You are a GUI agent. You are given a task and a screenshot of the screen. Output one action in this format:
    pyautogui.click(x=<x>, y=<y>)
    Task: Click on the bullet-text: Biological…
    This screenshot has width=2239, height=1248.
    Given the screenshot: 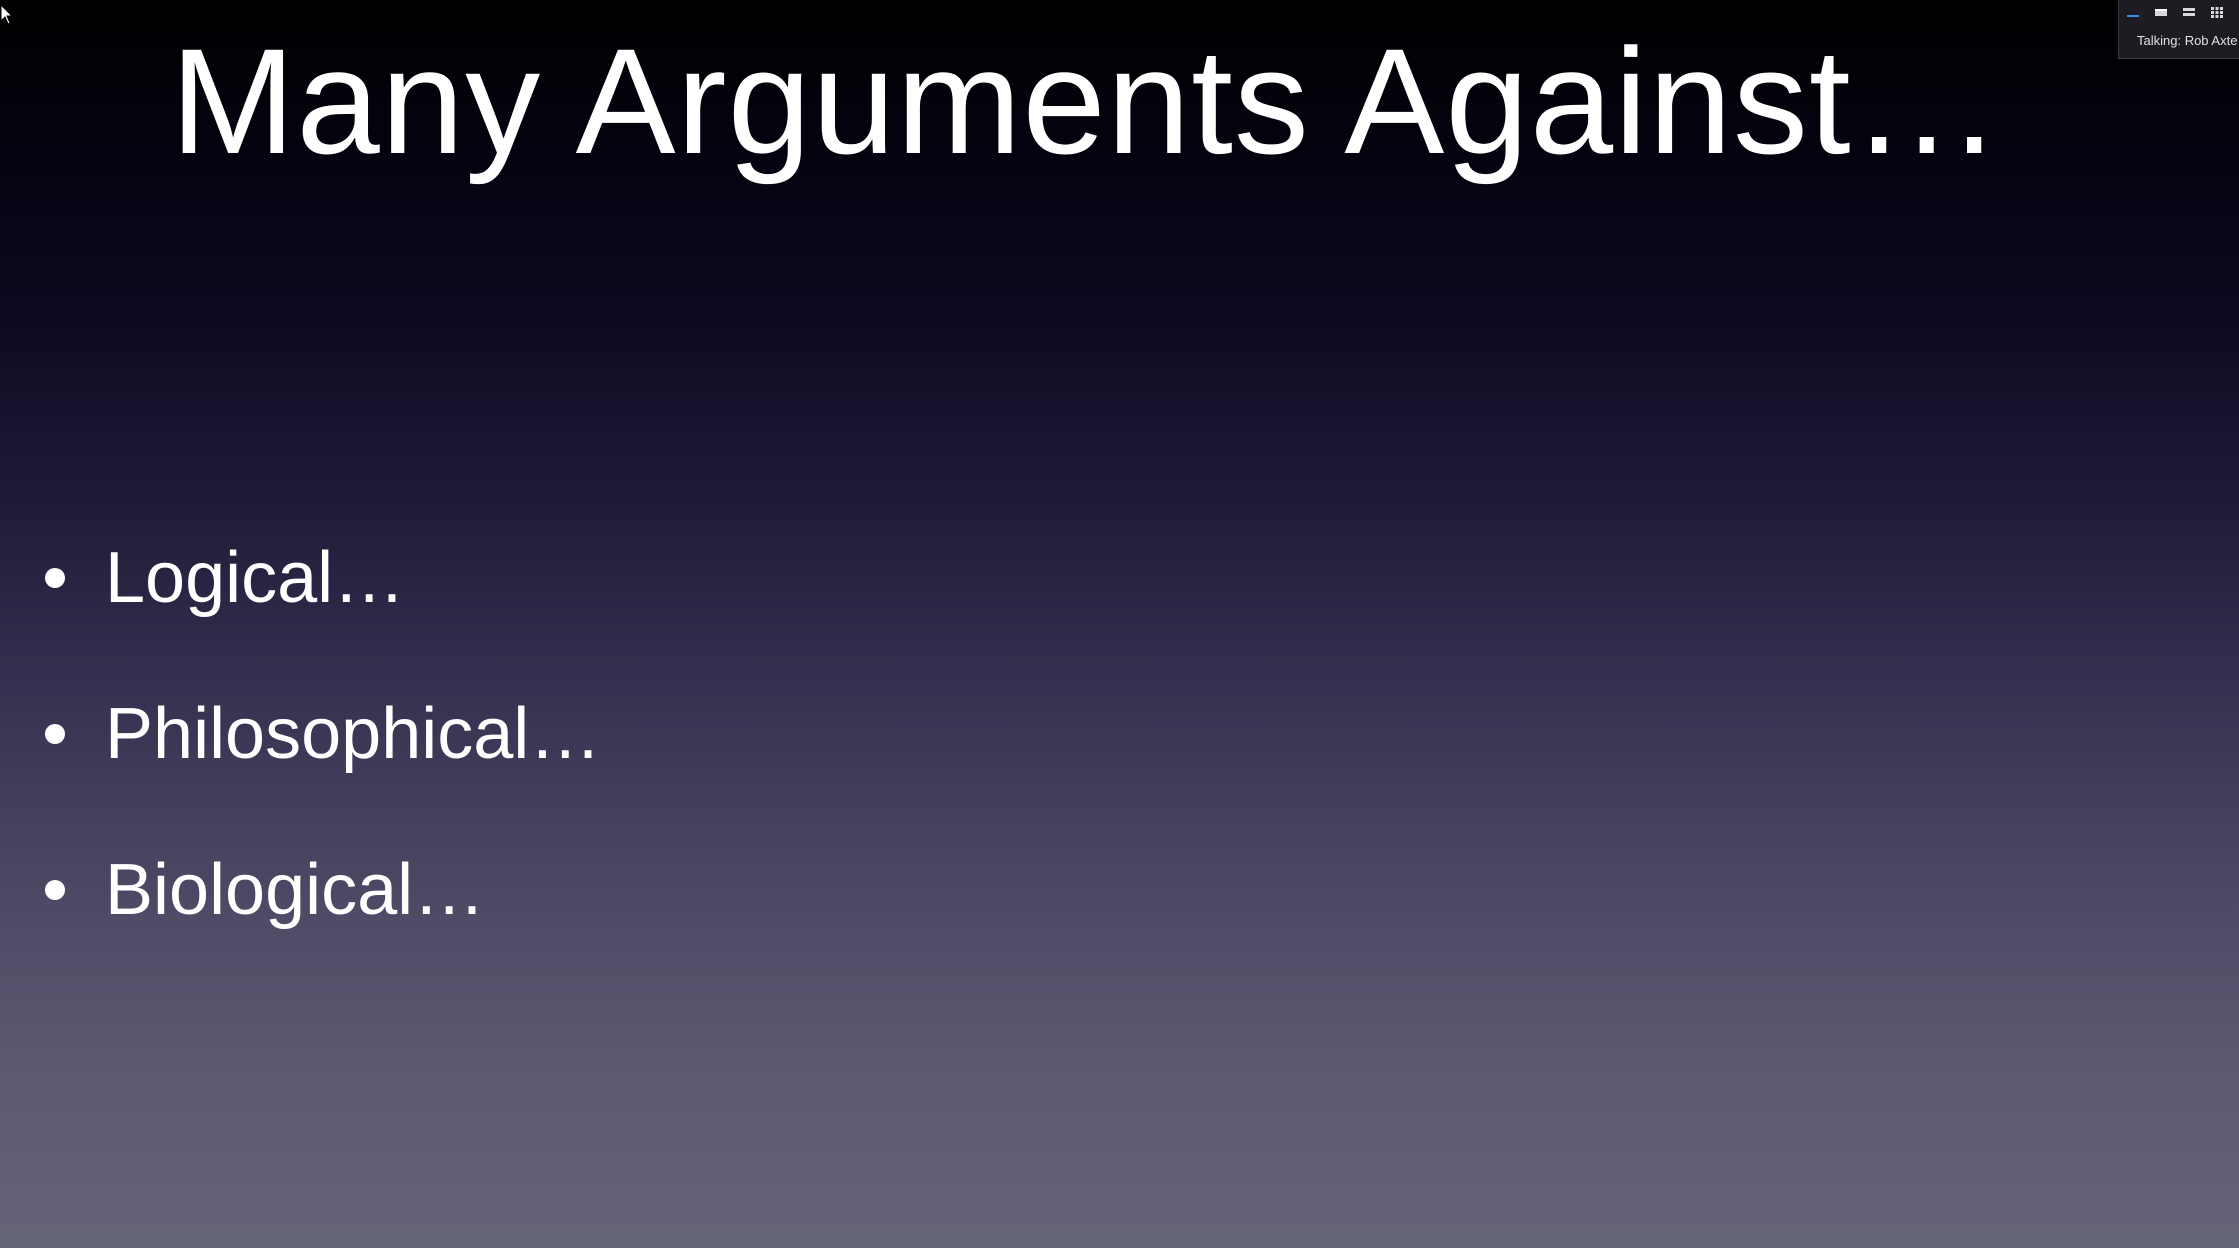 What is the action you would take?
    pyautogui.click(x=295, y=890)
    